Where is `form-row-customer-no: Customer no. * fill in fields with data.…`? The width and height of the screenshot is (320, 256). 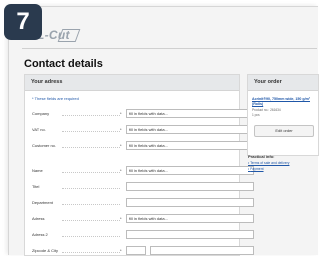
form-row-customer-no: Customer no. * fill in fields with data.… is located at coordinates (143, 146).